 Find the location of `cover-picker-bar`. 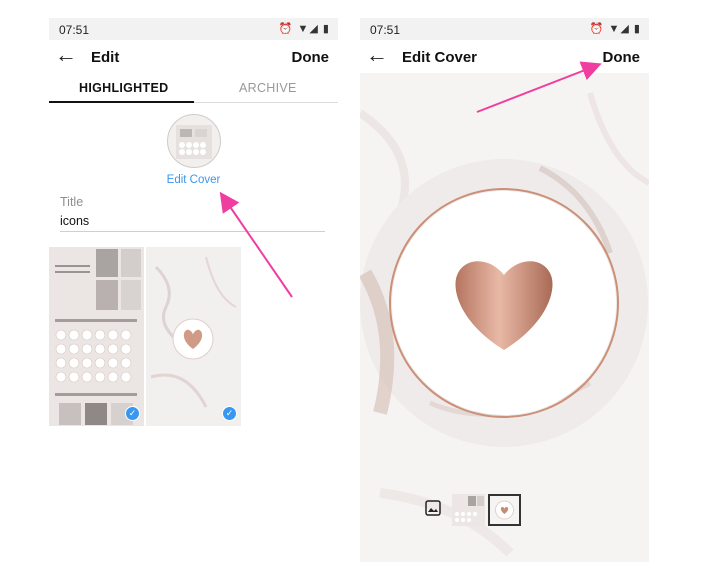

cover-picker-bar is located at coordinates (504, 508).